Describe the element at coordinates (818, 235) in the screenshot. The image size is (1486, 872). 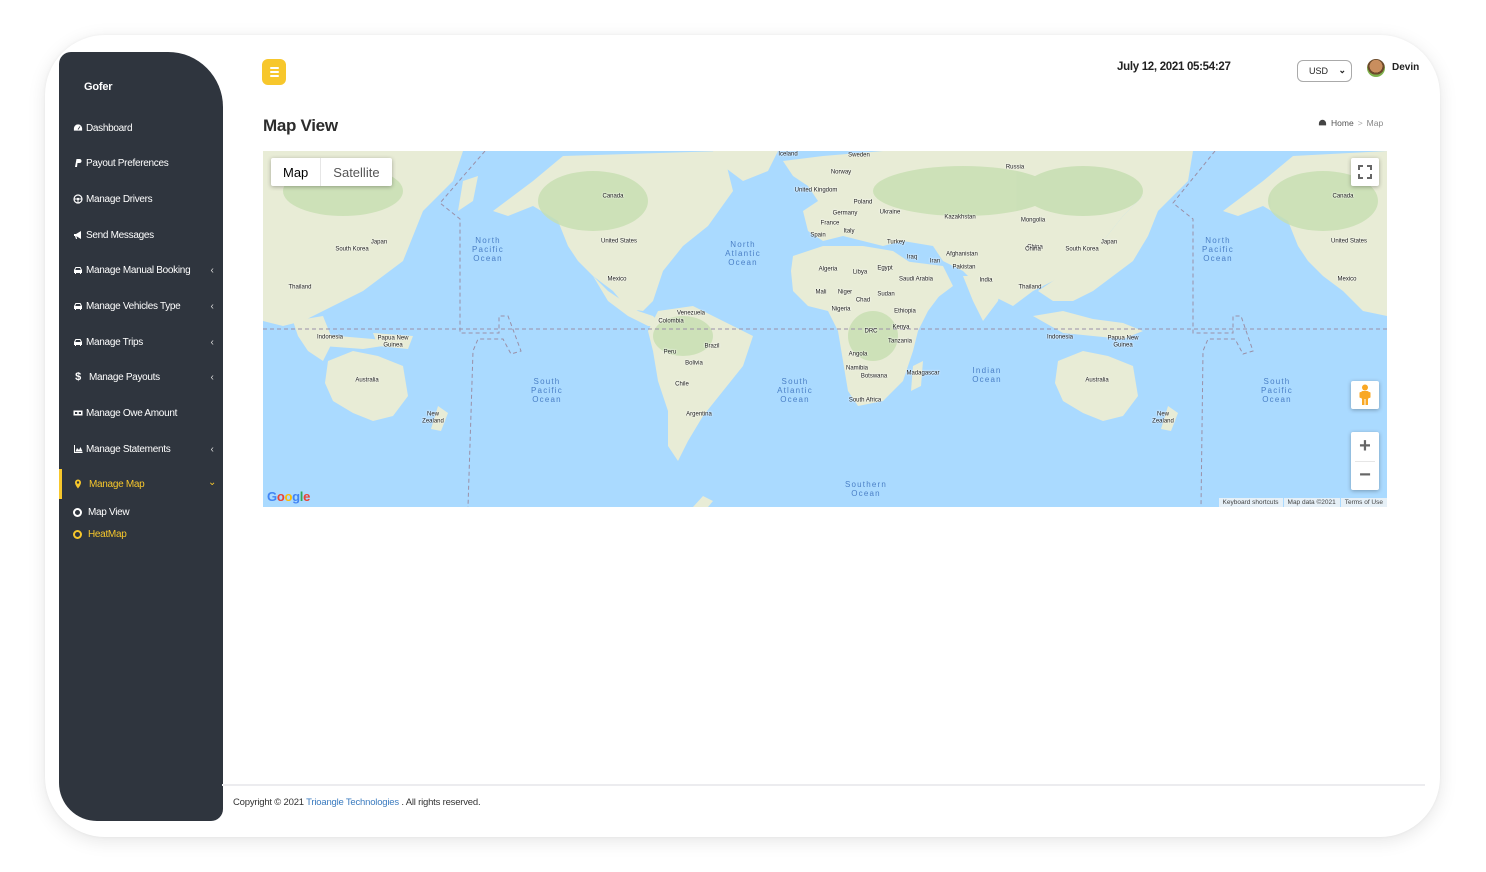
I see `map-label: Spain` at that location.